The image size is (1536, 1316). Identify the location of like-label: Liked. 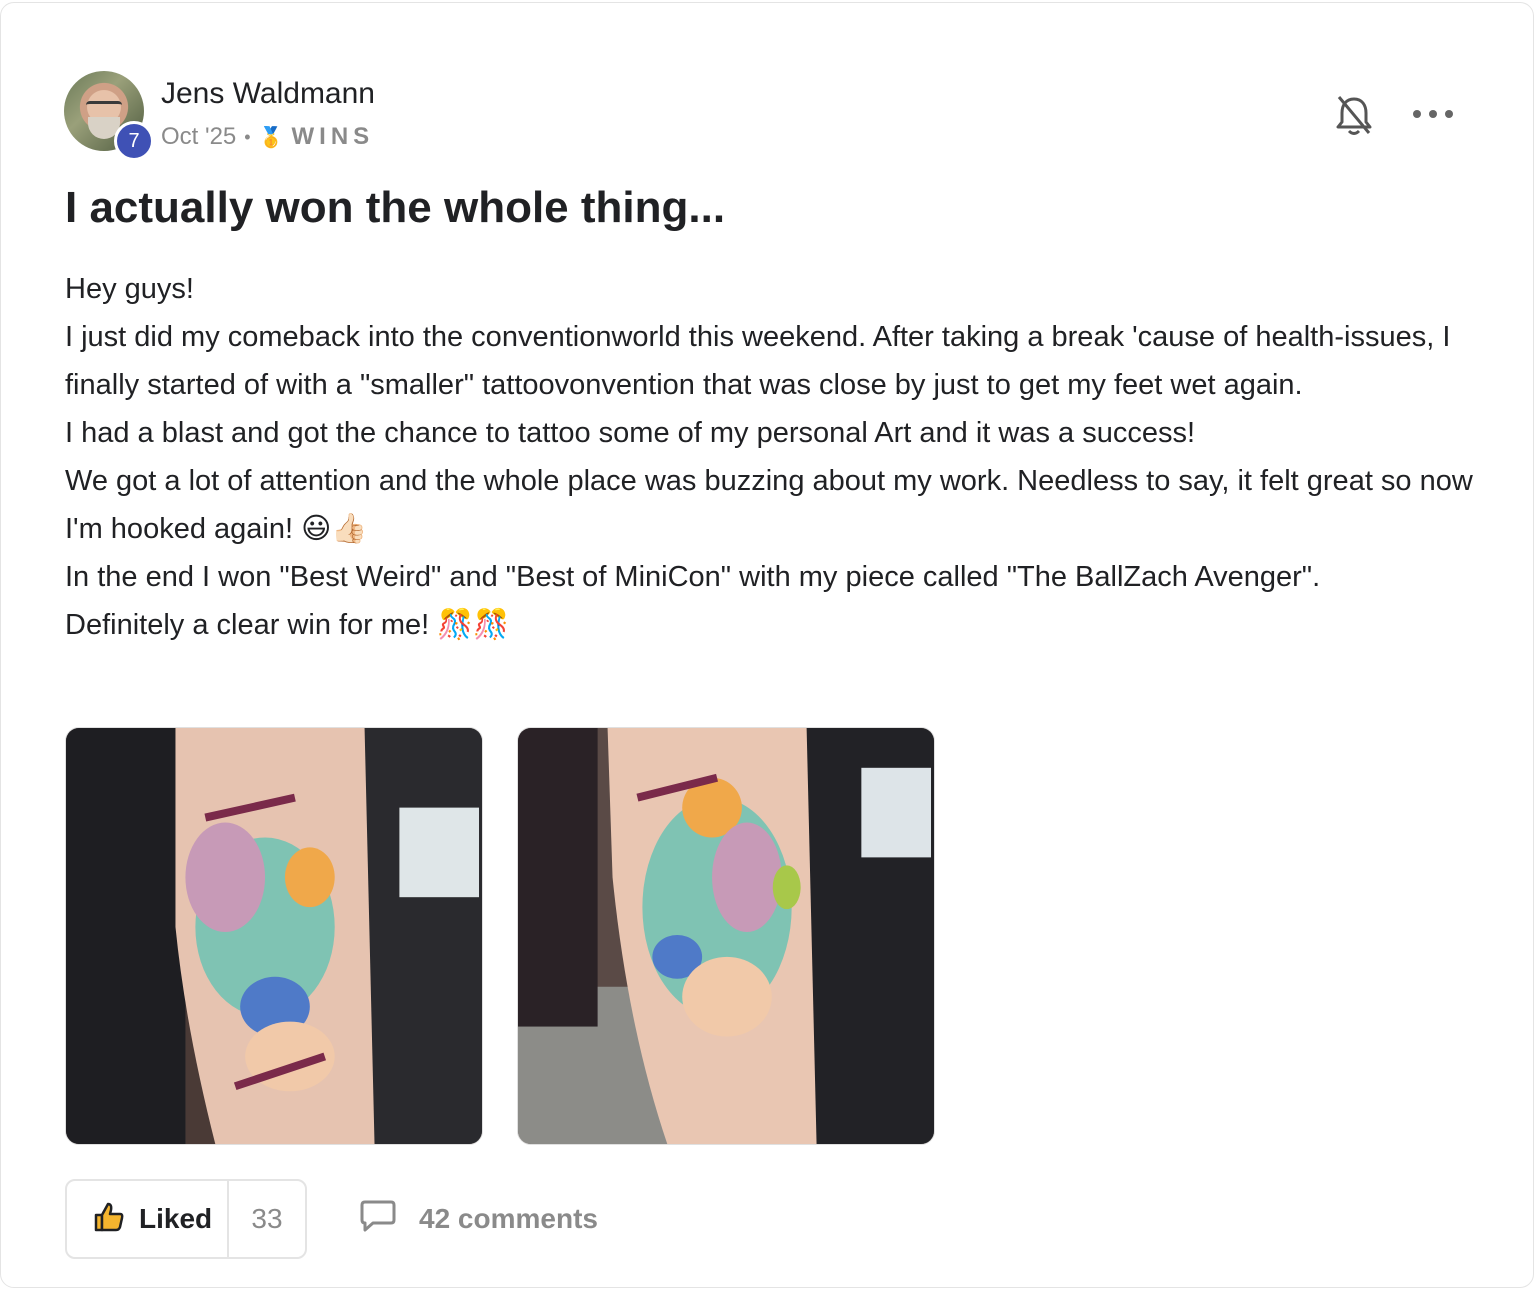
(176, 1218).